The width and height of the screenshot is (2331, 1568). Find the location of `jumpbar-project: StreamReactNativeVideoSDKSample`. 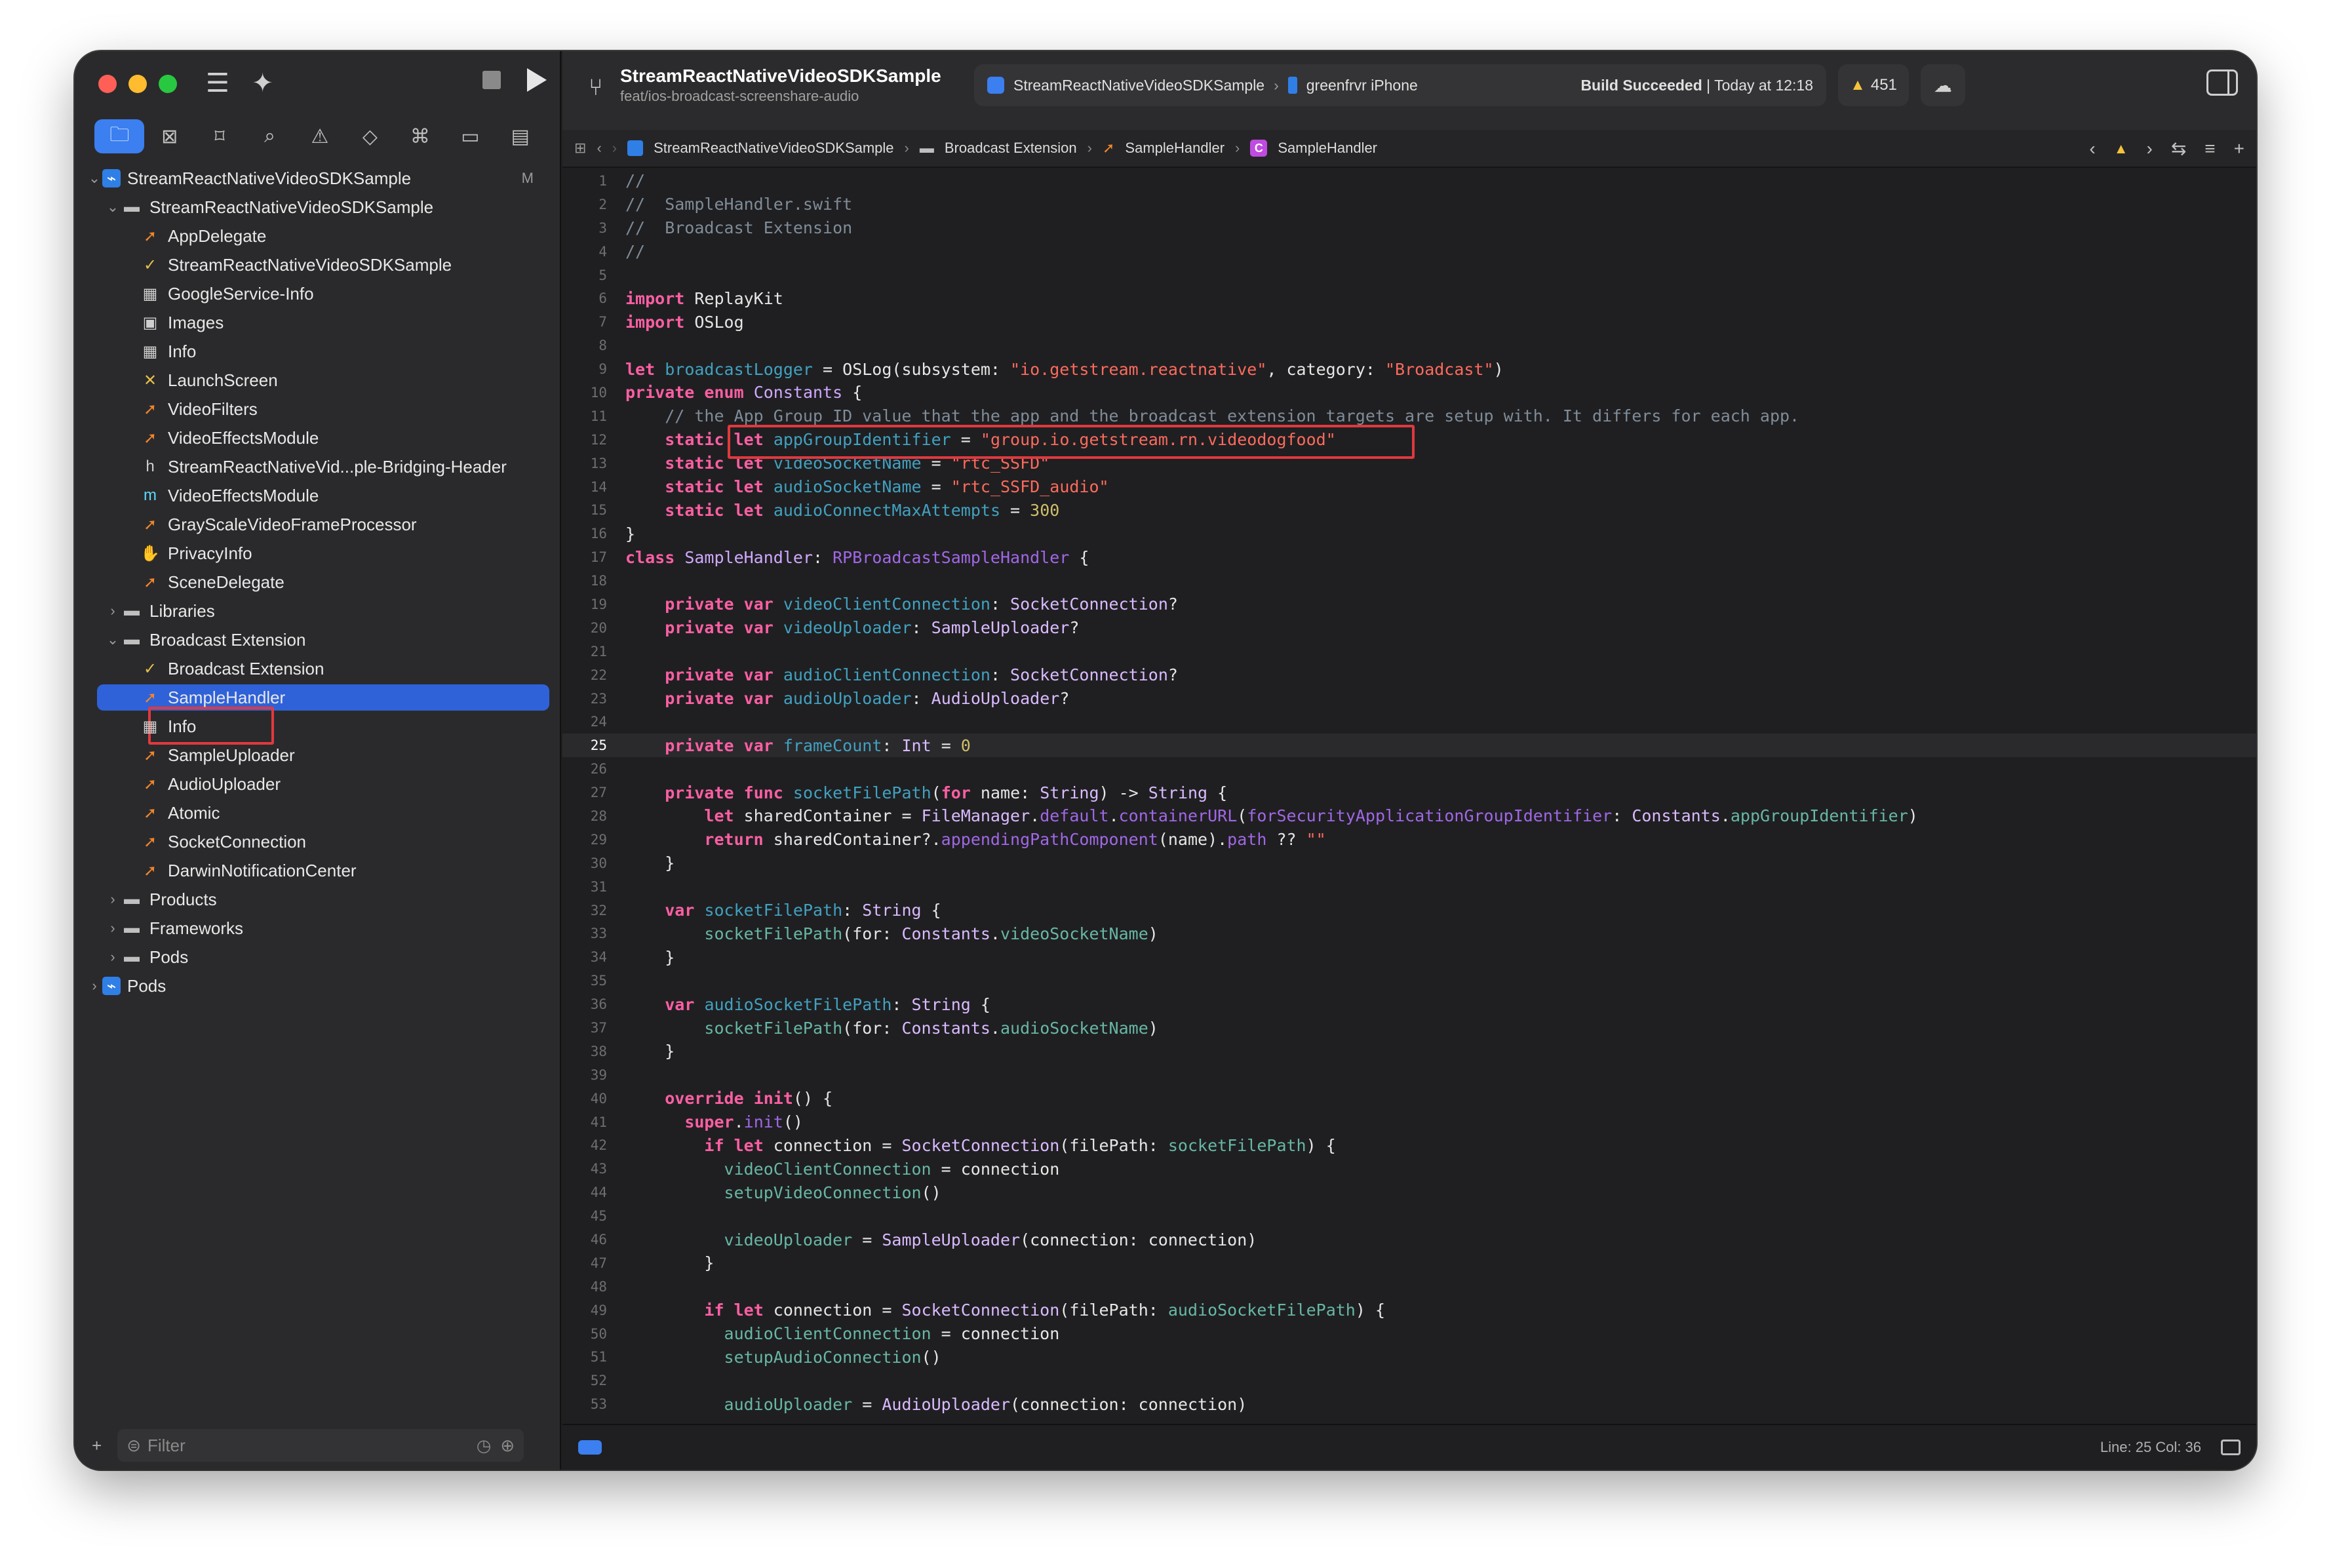

jumpbar-project: StreamReactNativeVideoSDKSample is located at coordinates (773, 148).